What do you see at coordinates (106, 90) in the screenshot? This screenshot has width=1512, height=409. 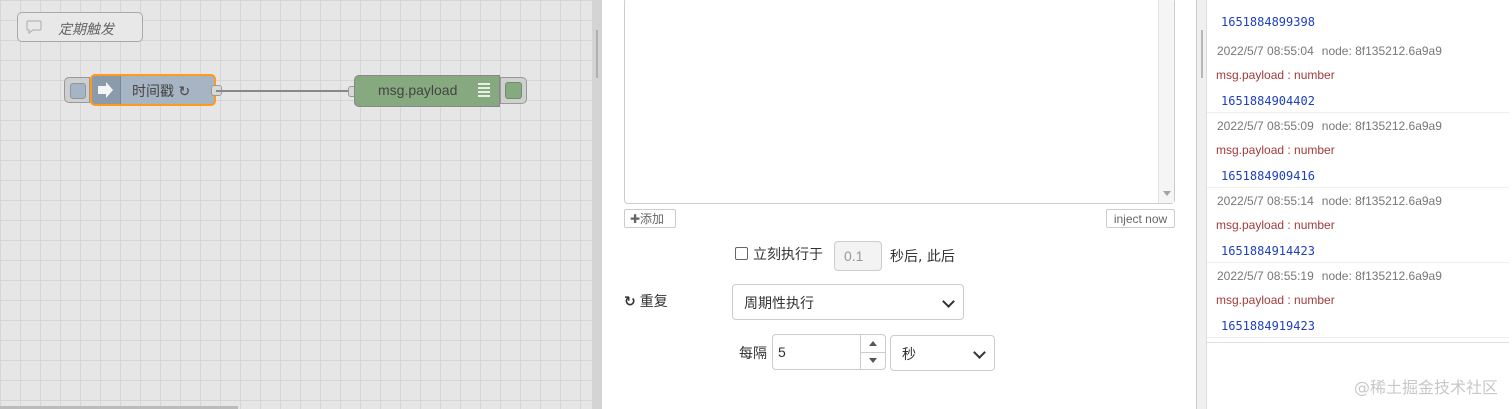 I see `inject-arrow-icon` at bounding box center [106, 90].